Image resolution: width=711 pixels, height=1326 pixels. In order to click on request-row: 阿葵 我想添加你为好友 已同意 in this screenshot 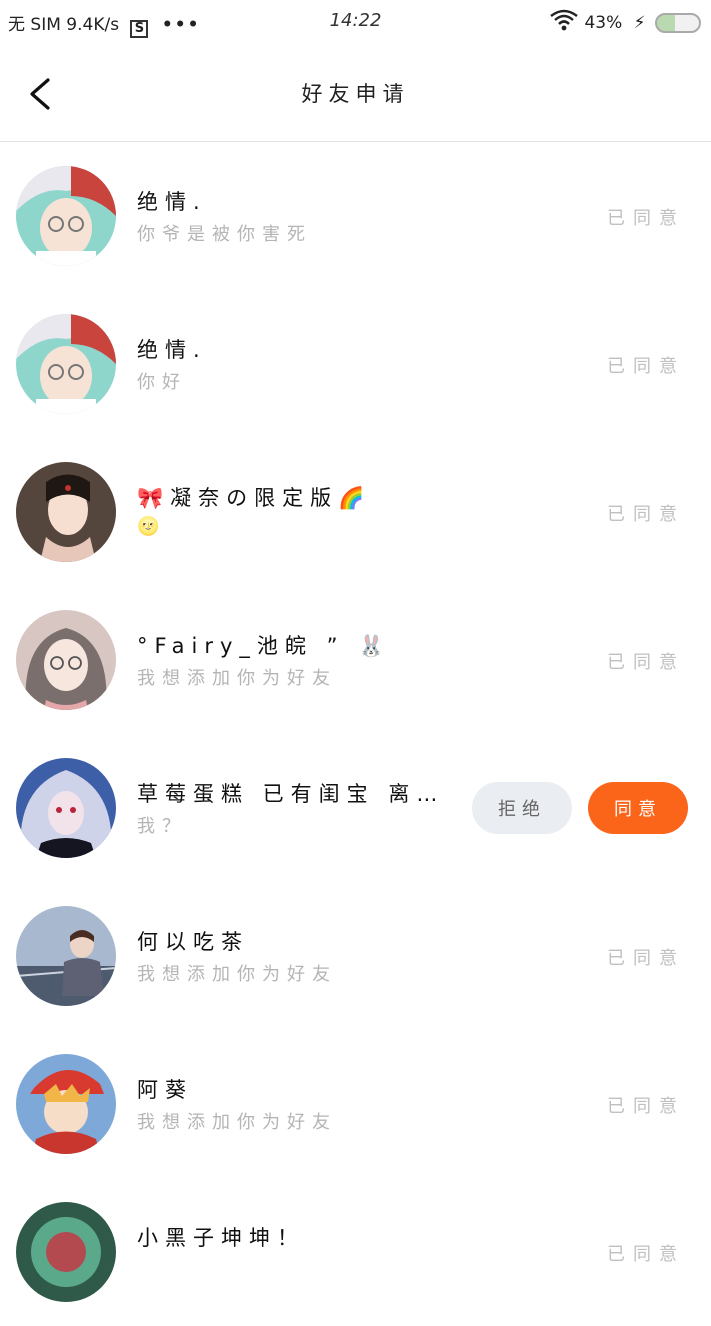, I will do `click(355, 1104)`.